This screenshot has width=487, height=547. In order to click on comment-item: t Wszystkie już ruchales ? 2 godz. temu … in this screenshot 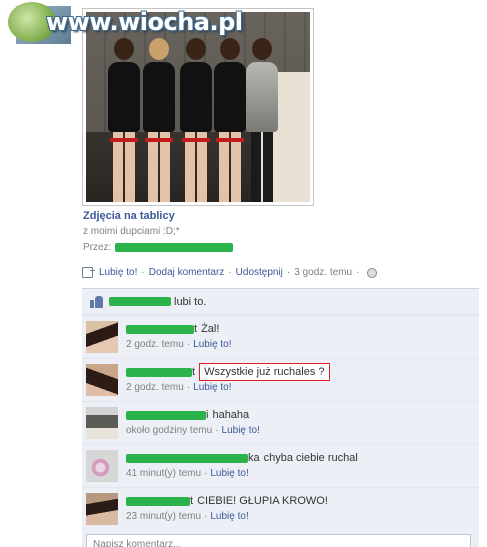, I will do `click(280, 379)`.